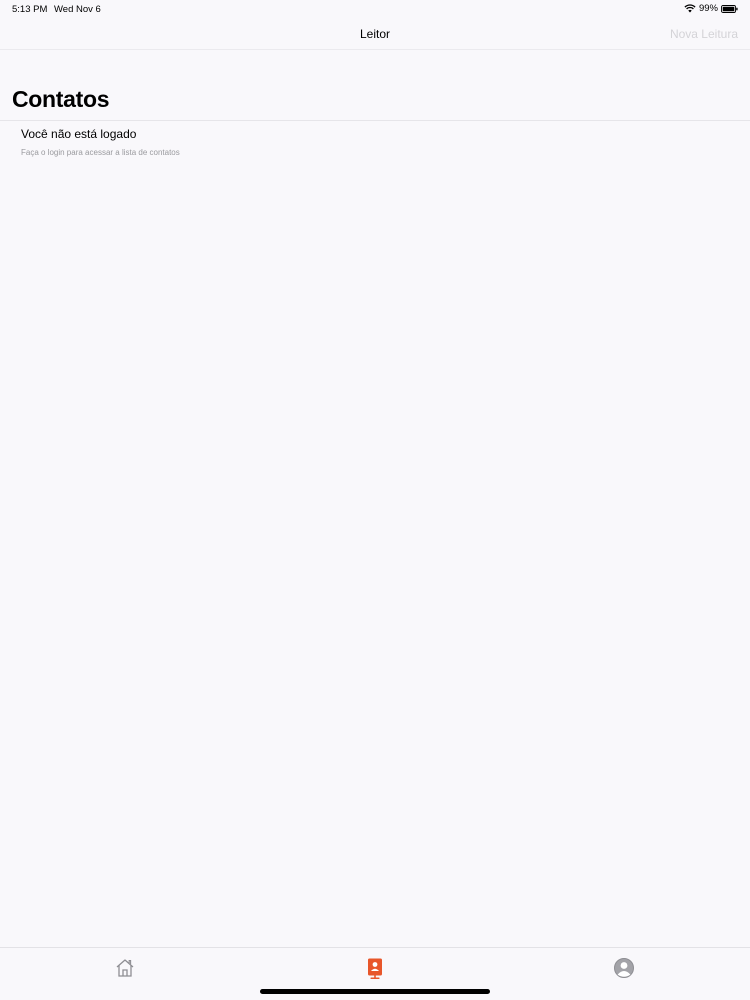 The width and height of the screenshot is (750, 1000). What do you see at coordinates (61, 99) in the screenshot?
I see `page-title: Contatos` at bounding box center [61, 99].